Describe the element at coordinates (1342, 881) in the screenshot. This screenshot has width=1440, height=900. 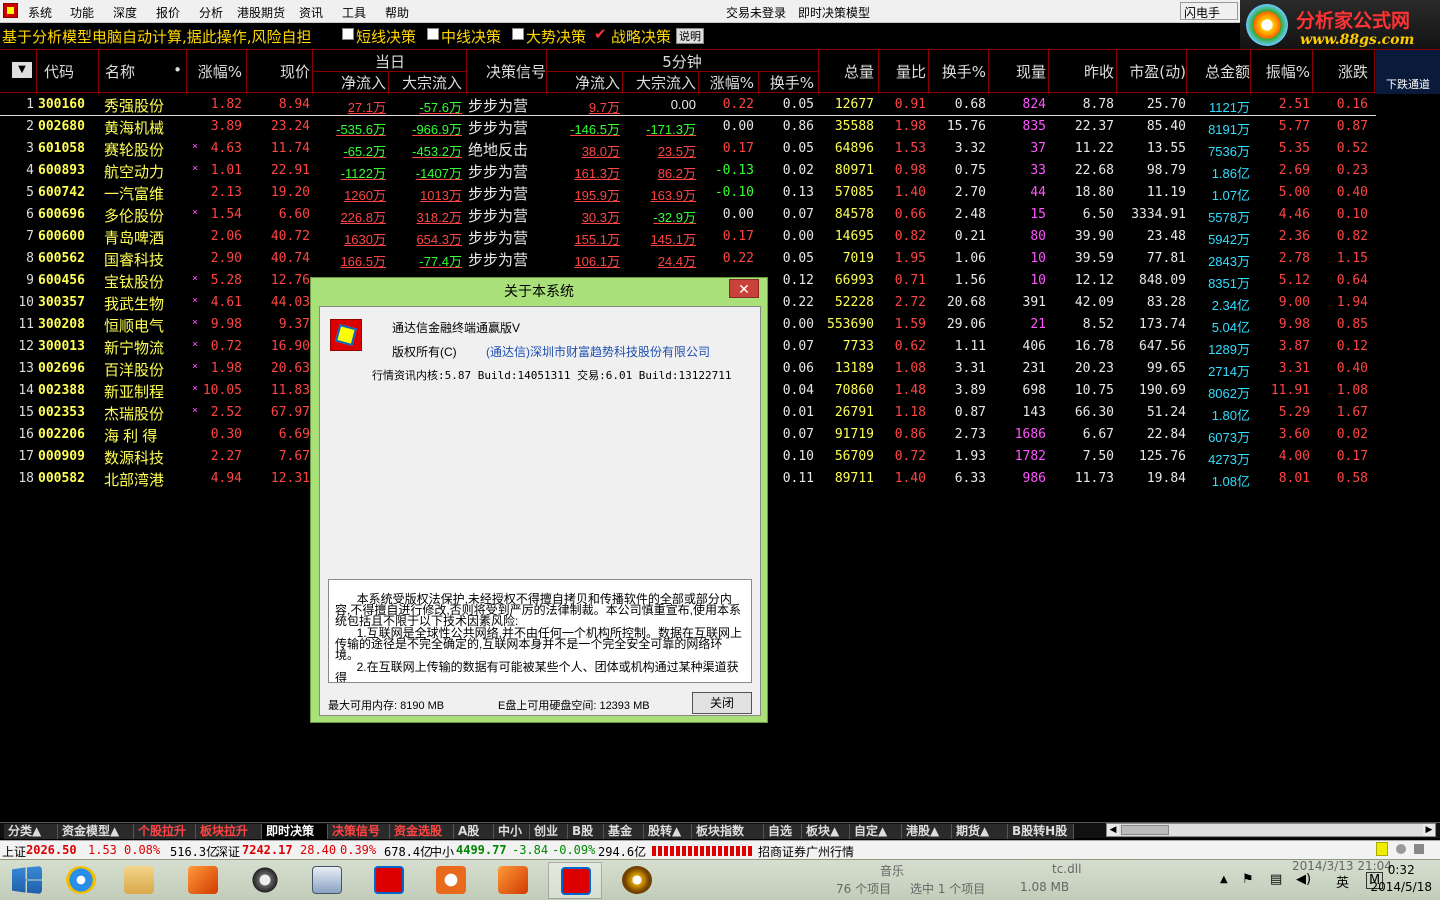
I see `ime-language: 英` at that location.